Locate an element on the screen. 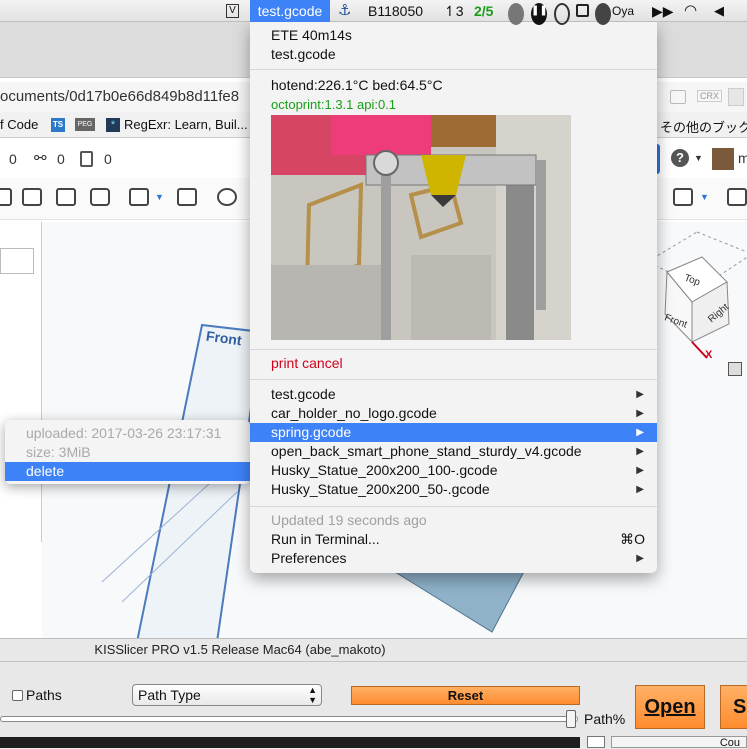 The width and height of the screenshot is (747, 749). pause-icon: ❚❚ is located at coordinates (539, 14).